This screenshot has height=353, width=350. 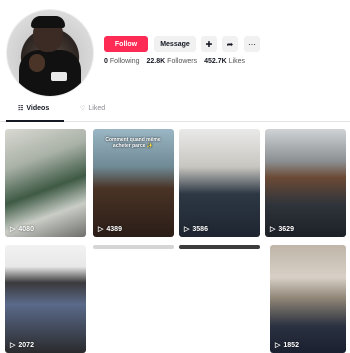 I want to click on video-tile: ▷ 3586, so click(x=219, y=183).